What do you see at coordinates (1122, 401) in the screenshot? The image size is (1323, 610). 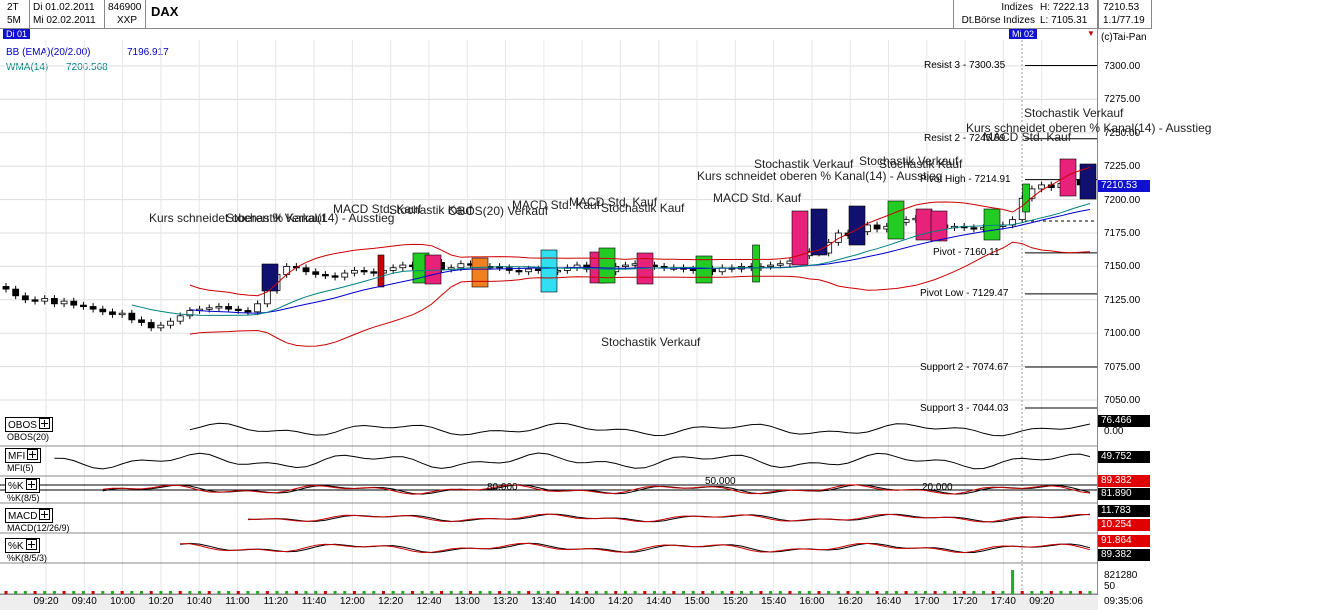 I see `y-tick: 7050.00` at bounding box center [1122, 401].